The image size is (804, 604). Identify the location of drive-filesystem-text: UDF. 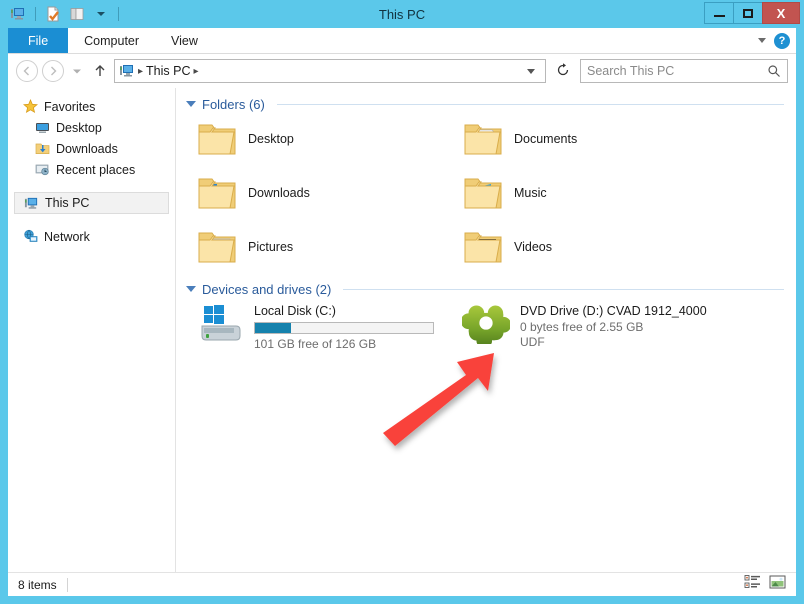
(532, 342).